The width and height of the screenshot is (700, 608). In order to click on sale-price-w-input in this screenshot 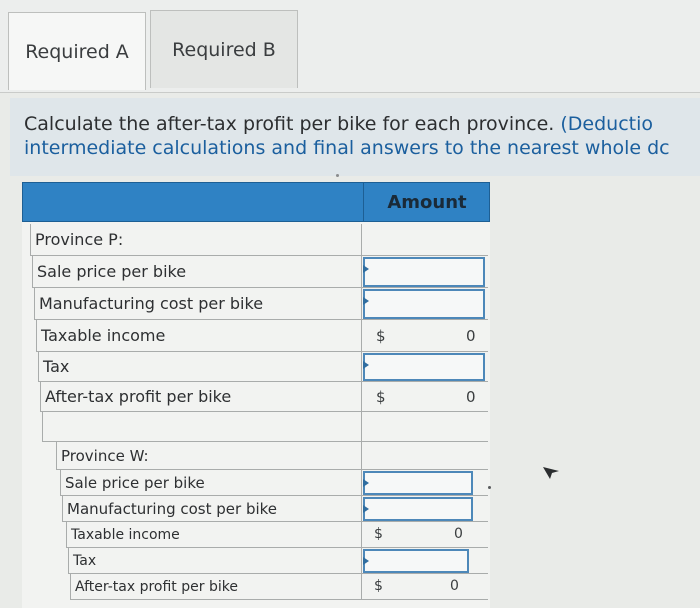, I will do `click(418, 483)`.